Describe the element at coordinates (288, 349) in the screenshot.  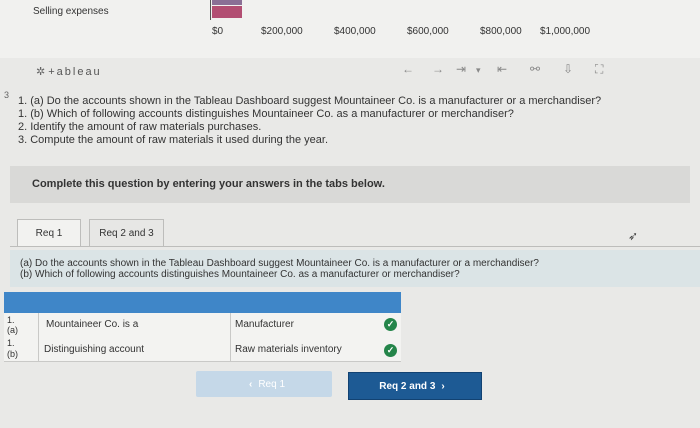
I see `answer-select: Raw materials inventory` at that location.